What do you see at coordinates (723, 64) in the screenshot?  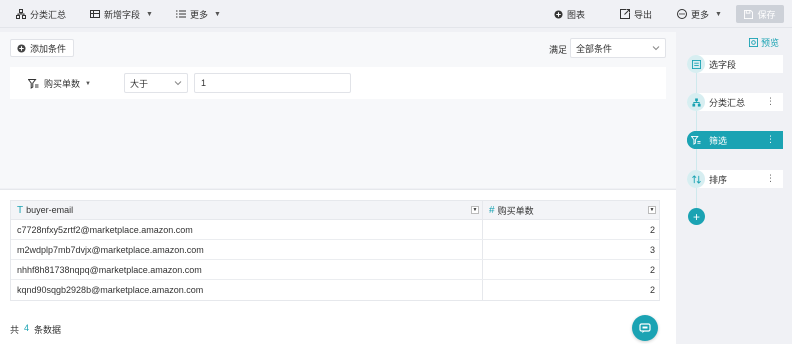 I see `step-label: 选字段` at bounding box center [723, 64].